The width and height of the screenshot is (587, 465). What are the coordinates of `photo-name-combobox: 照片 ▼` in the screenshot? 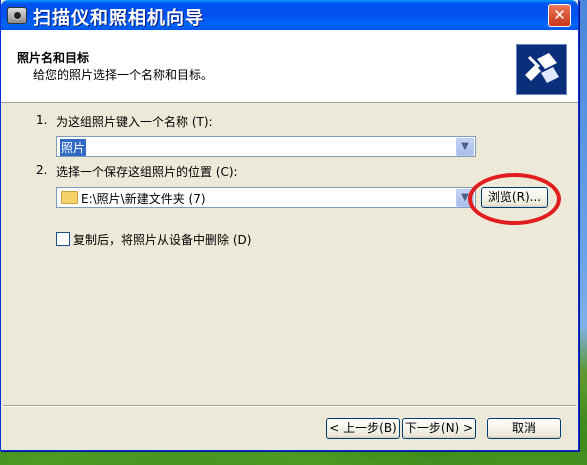 It's located at (266, 146).